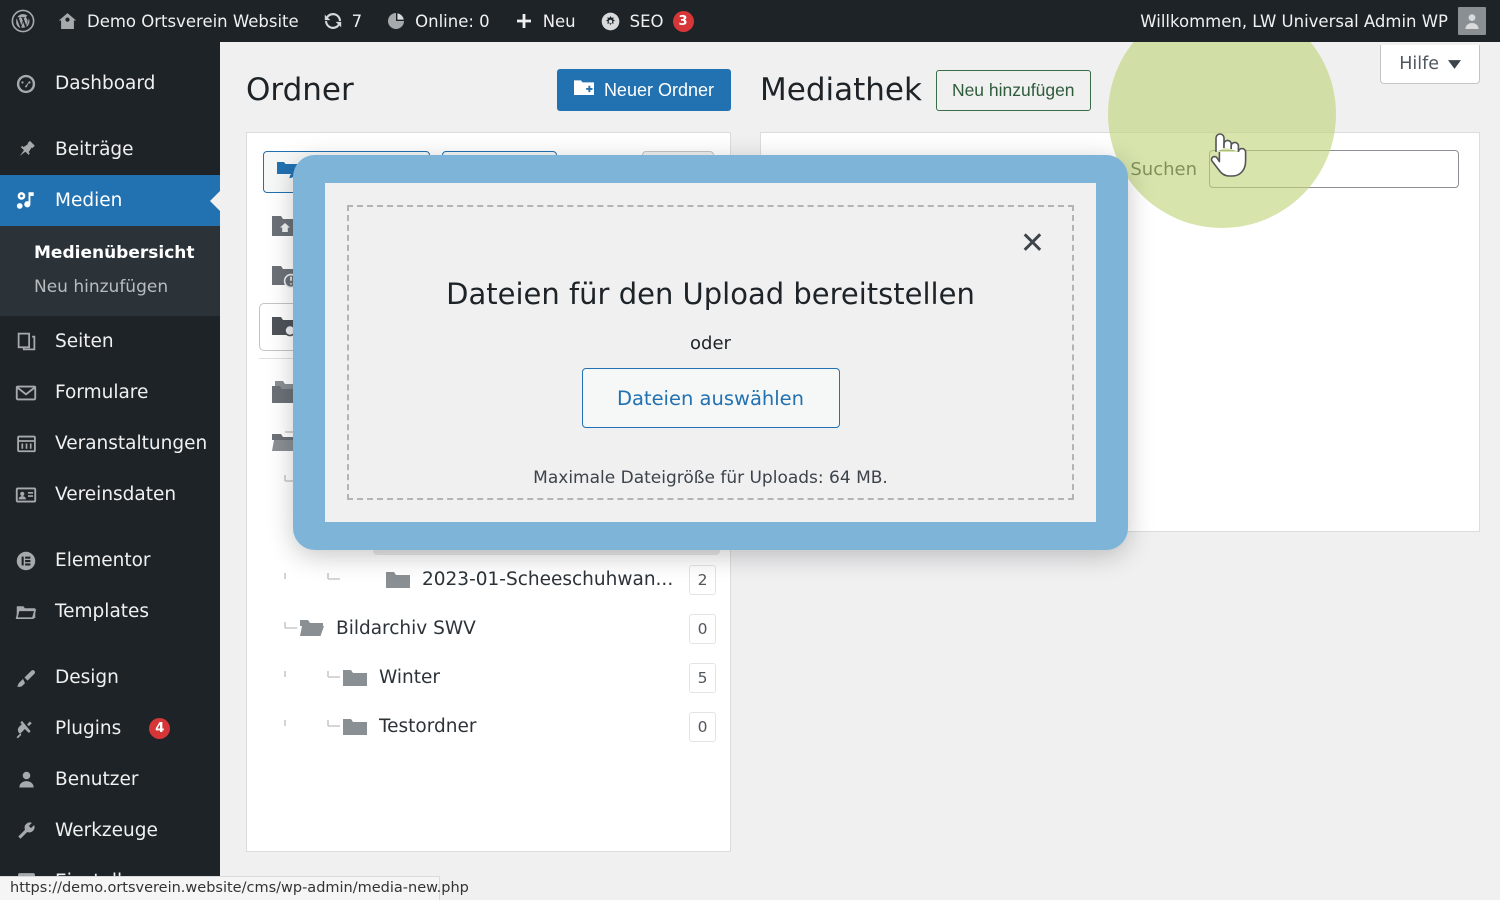  Describe the element at coordinates (559, 21) in the screenshot. I see `new-content-label: Neu` at that location.